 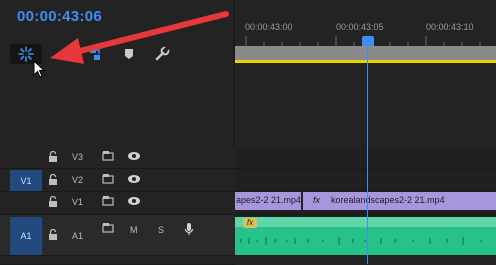 What do you see at coordinates (365, 222) in the screenshot?
I see `audio-clip-header` at bounding box center [365, 222].